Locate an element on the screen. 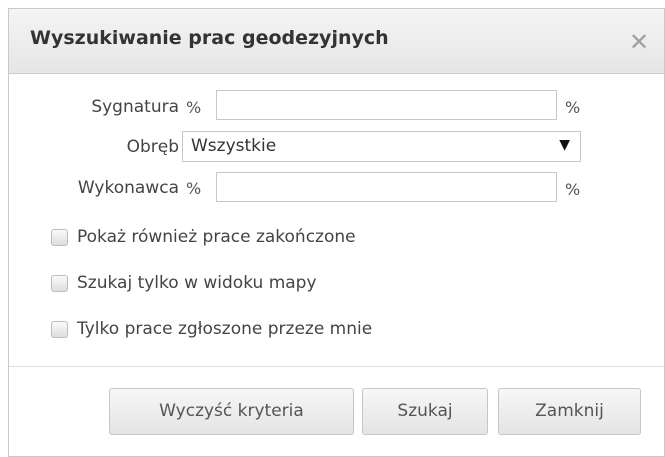  my-works-only-checkbox is located at coordinates (59, 329).